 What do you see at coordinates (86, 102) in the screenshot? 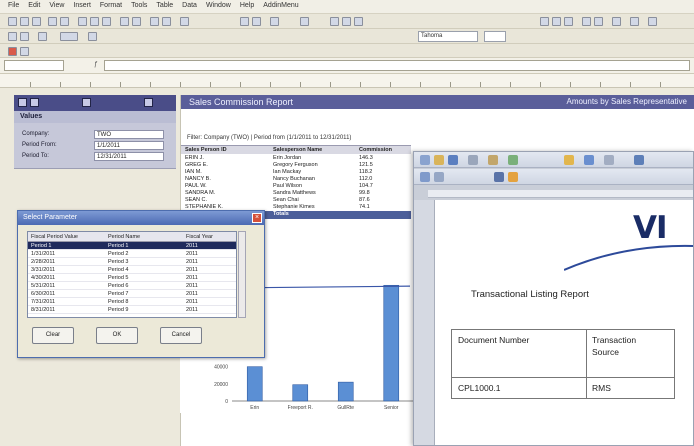
I see `refresh-params-icon` at bounding box center [86, 102].